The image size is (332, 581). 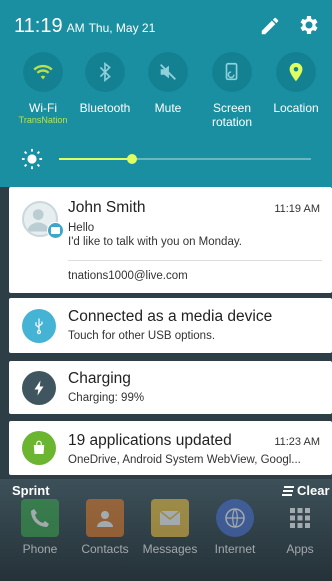 I want to click on messages-icon, so click(x=170, y=518).